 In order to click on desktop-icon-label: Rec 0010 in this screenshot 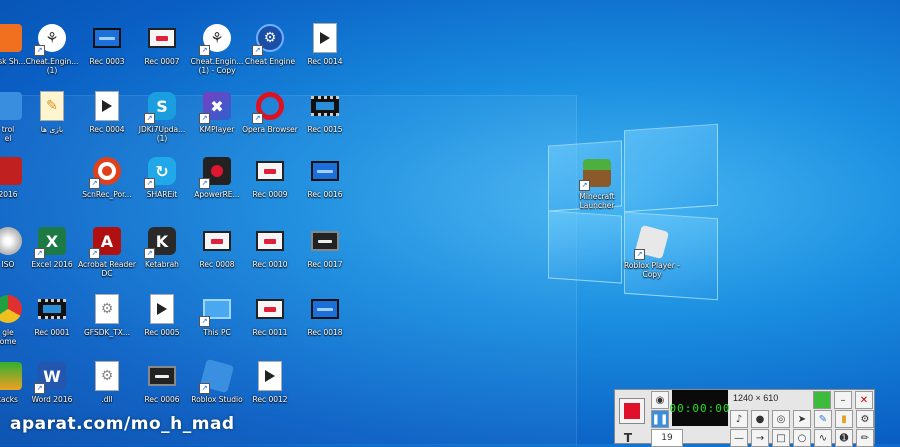, I will do `click(270, 264)`.